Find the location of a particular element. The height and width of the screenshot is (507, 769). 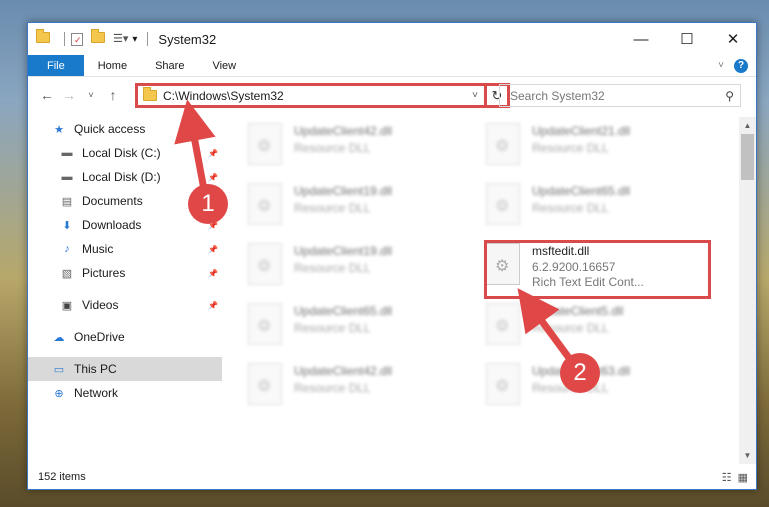

recent-locations-icon: ˅ is located at coordinates (91, 95).